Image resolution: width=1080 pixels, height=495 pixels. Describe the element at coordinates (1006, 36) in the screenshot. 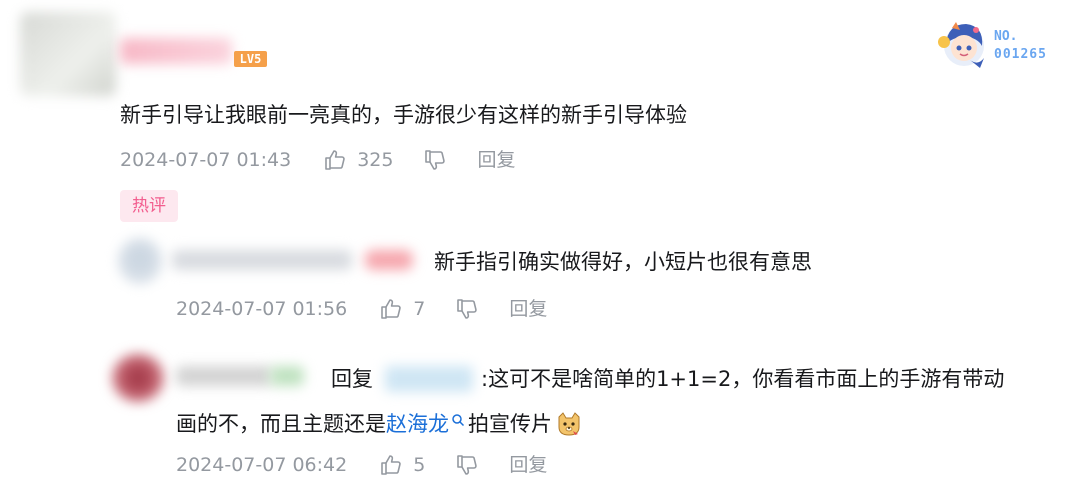

I see `fan-badge-label: NO.` at that location.